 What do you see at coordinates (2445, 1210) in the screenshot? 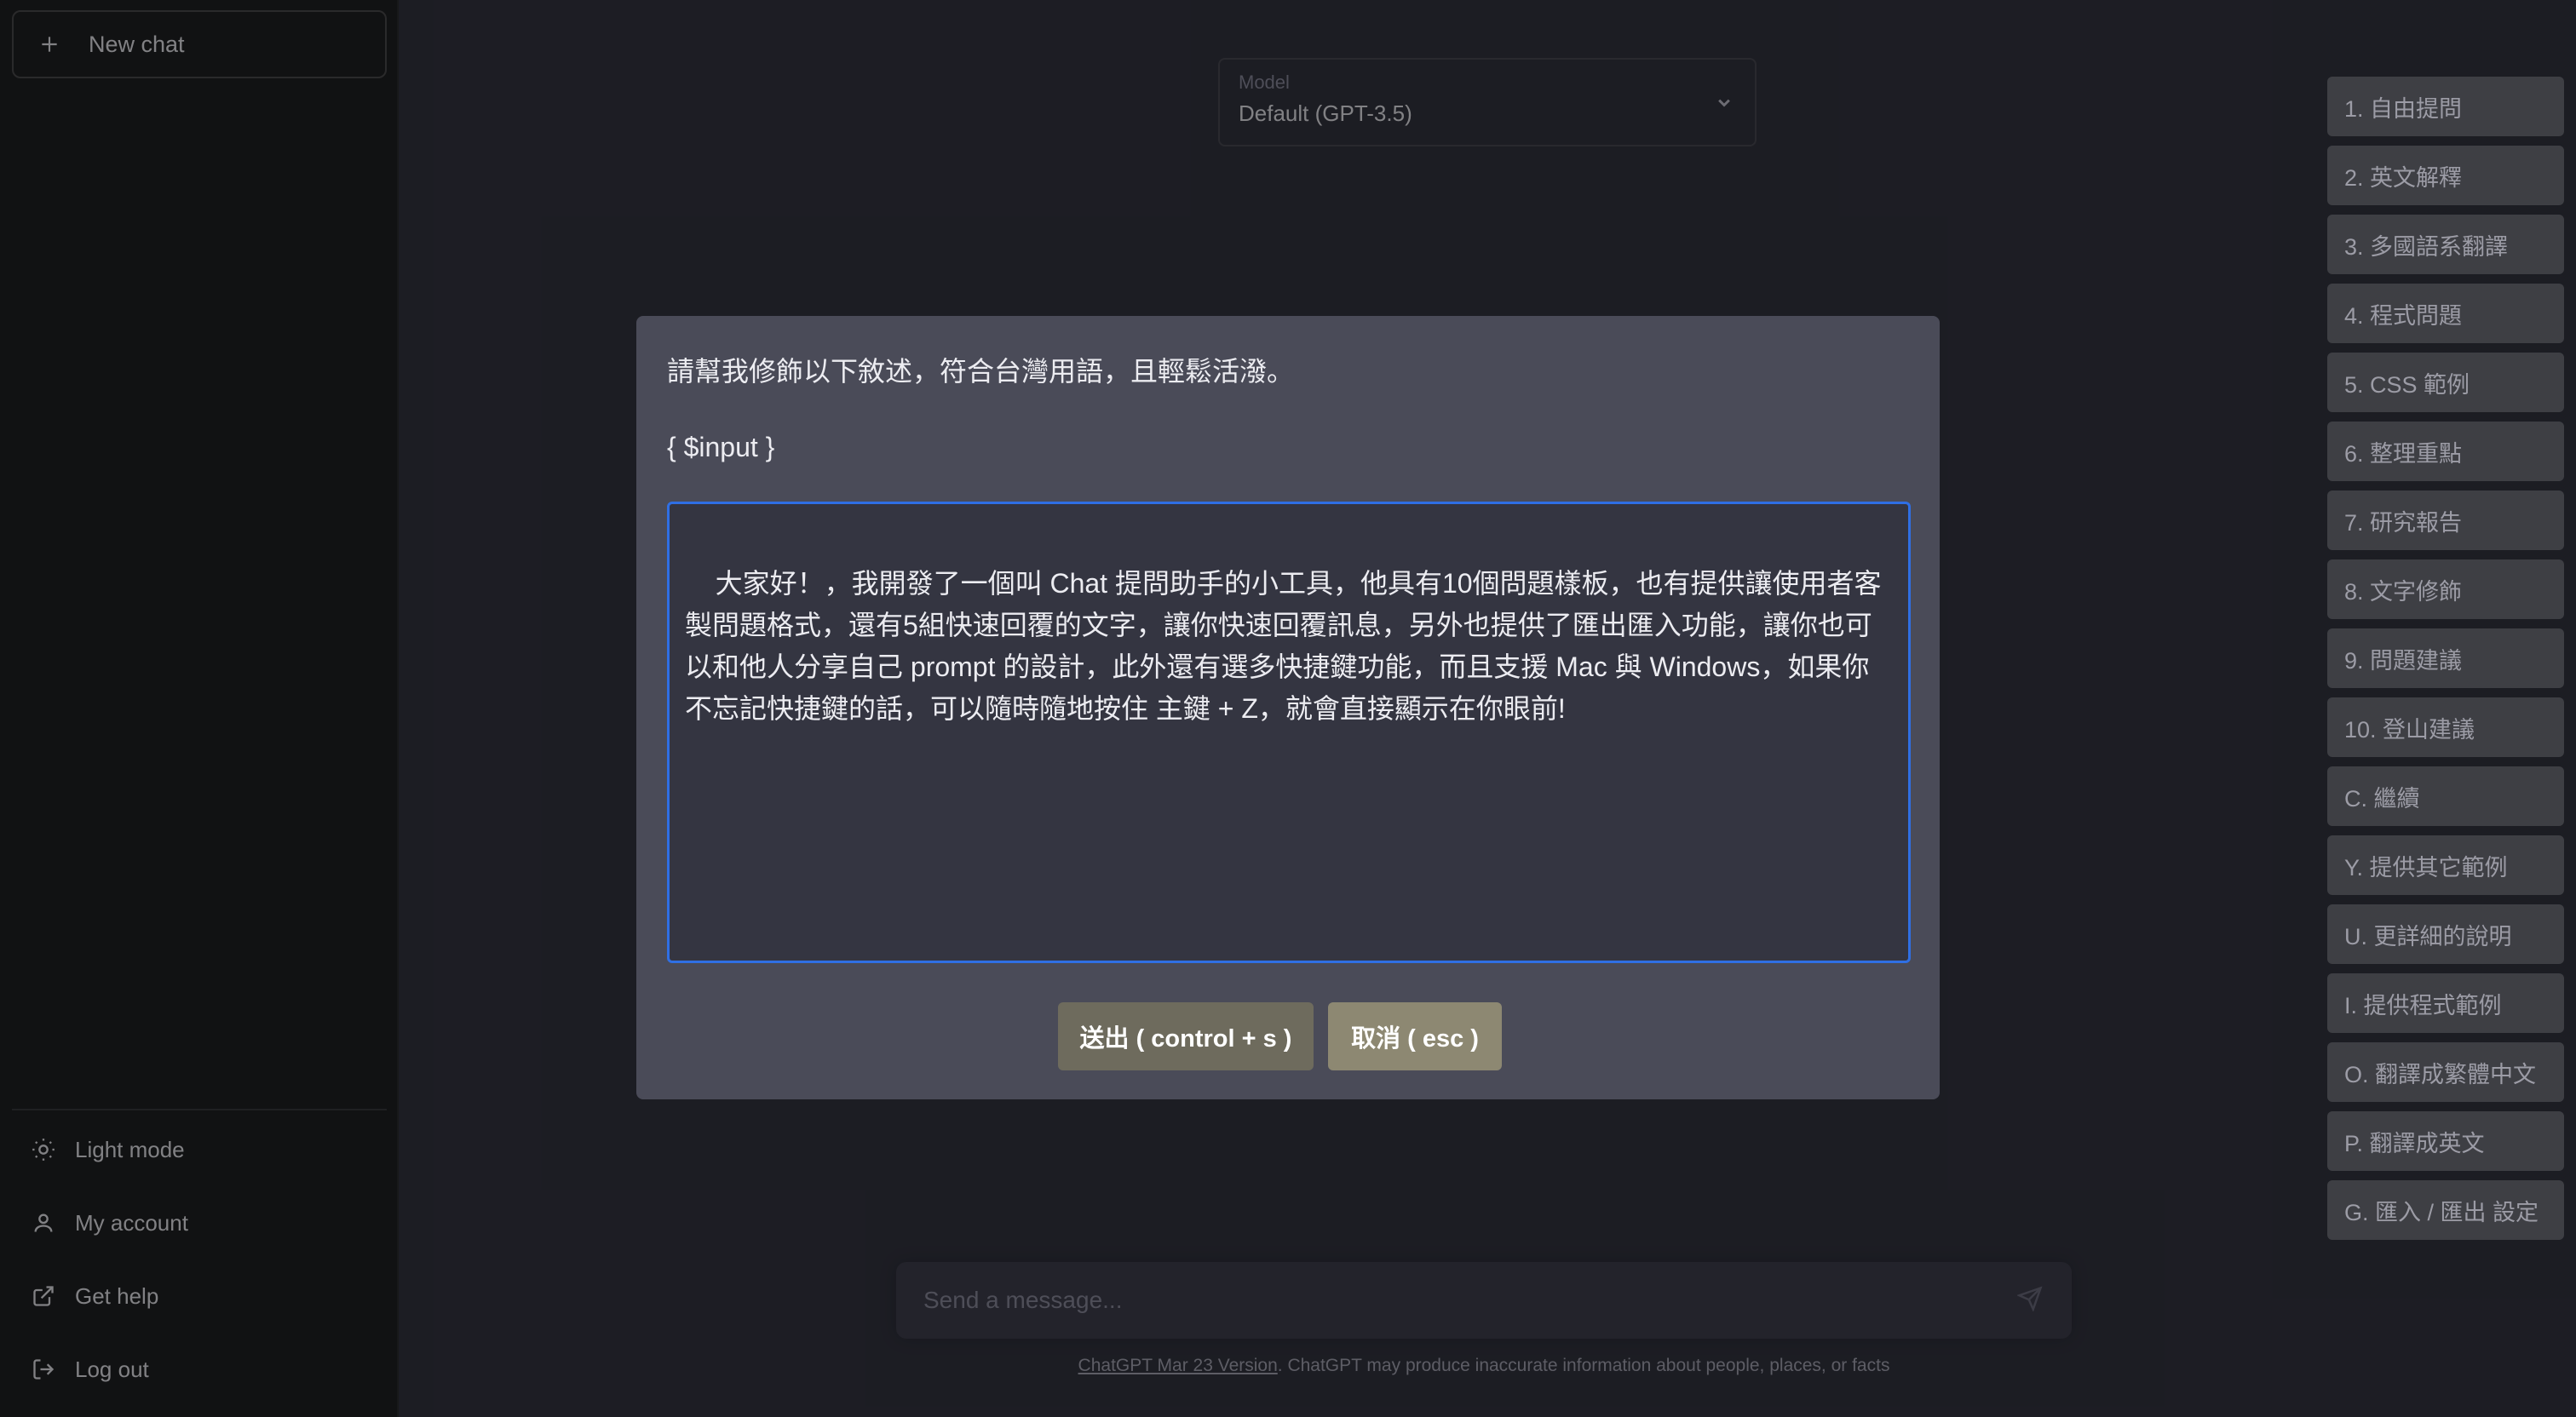
I see `template-button: G. 匯入 / 匯出 設定` at bounding box center [2445, 1210].